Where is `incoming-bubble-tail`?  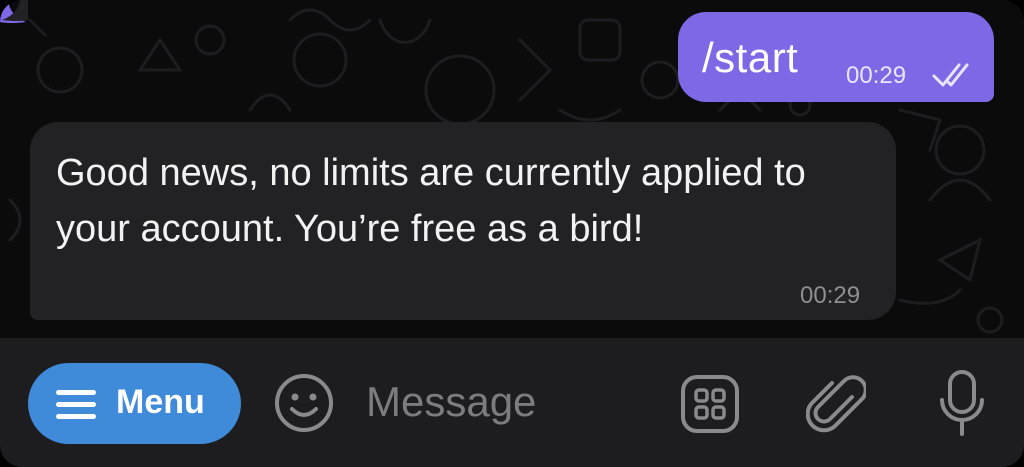 incoming-bubble-tail is located at coordinates (15, 10).